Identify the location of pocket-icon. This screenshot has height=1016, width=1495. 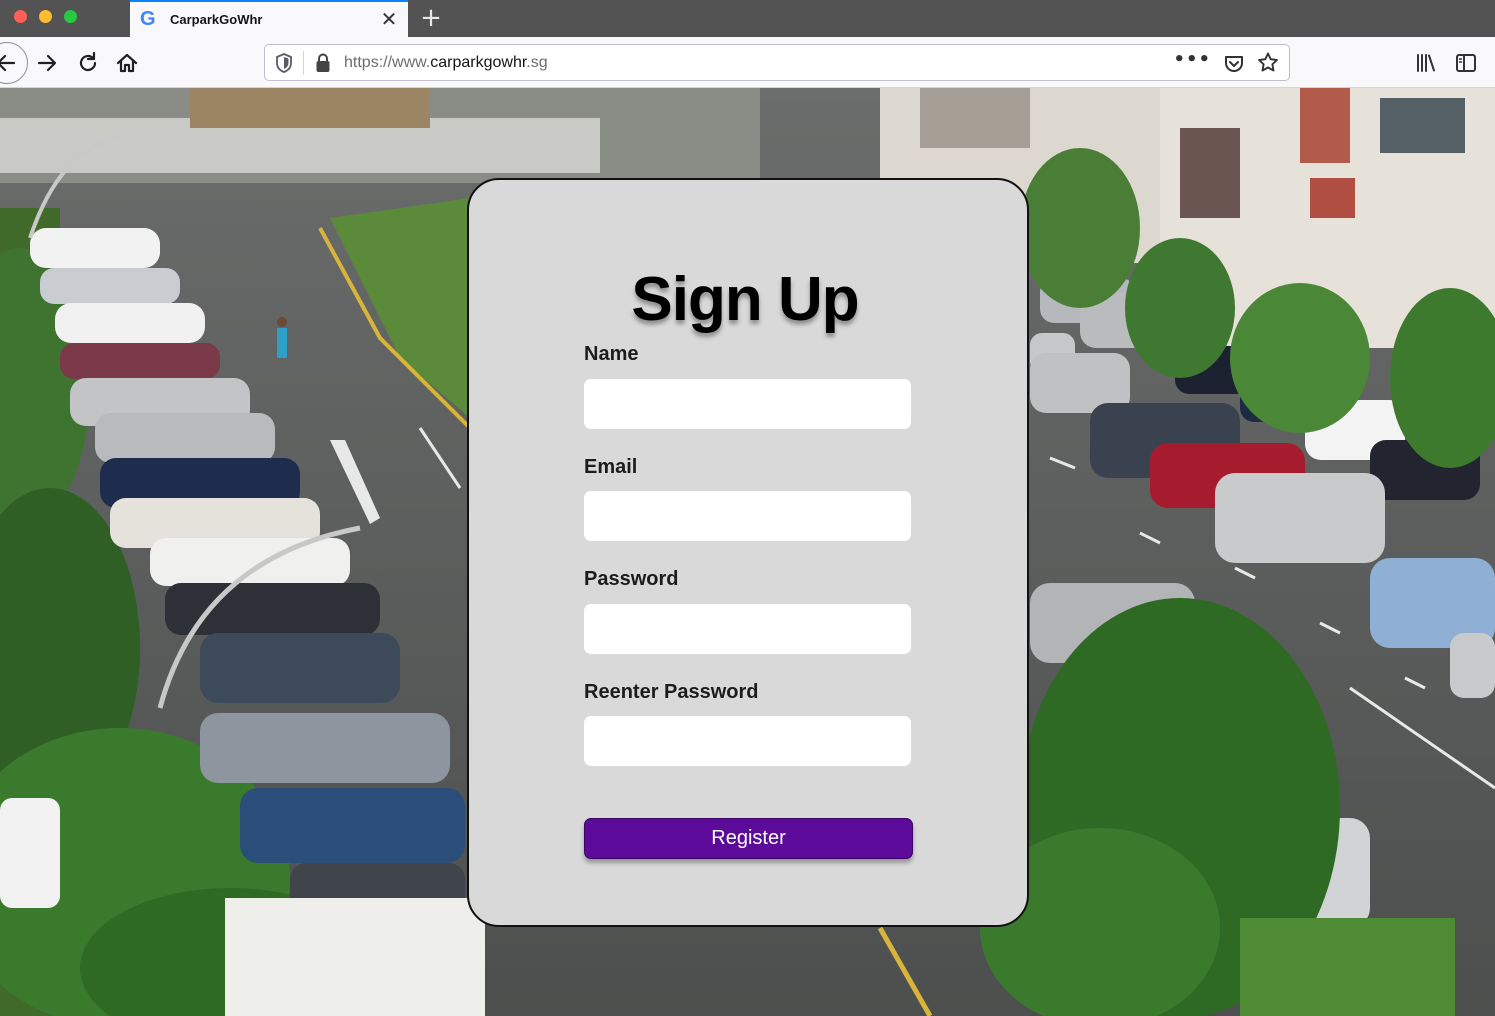
(1234, 64).